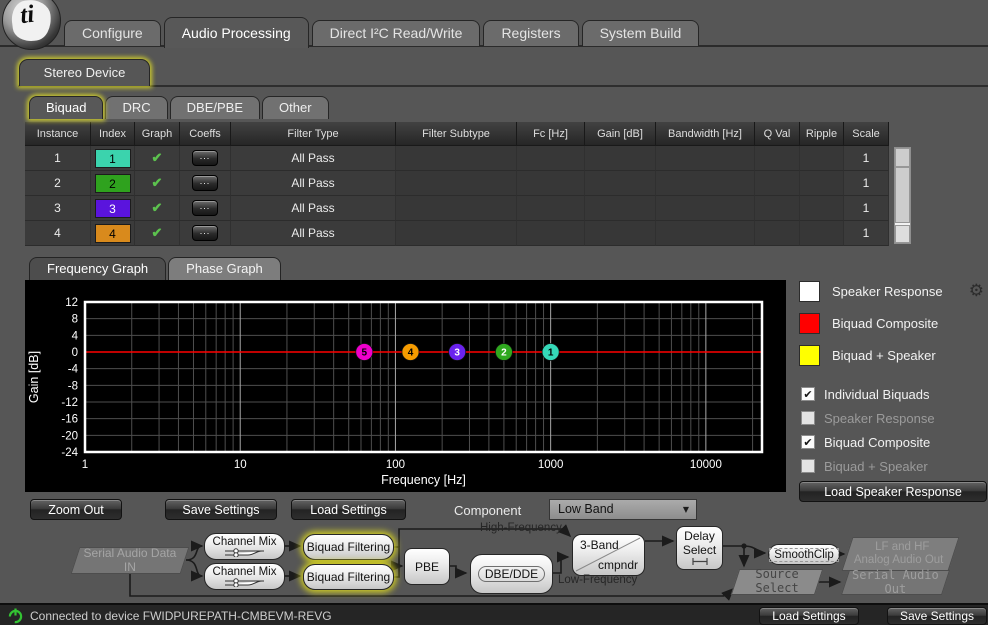  What do you see at coordinates (221, 509) in the screenshot?
I see `save-settings-button: Save Settings` at bounding box center [221, 509].